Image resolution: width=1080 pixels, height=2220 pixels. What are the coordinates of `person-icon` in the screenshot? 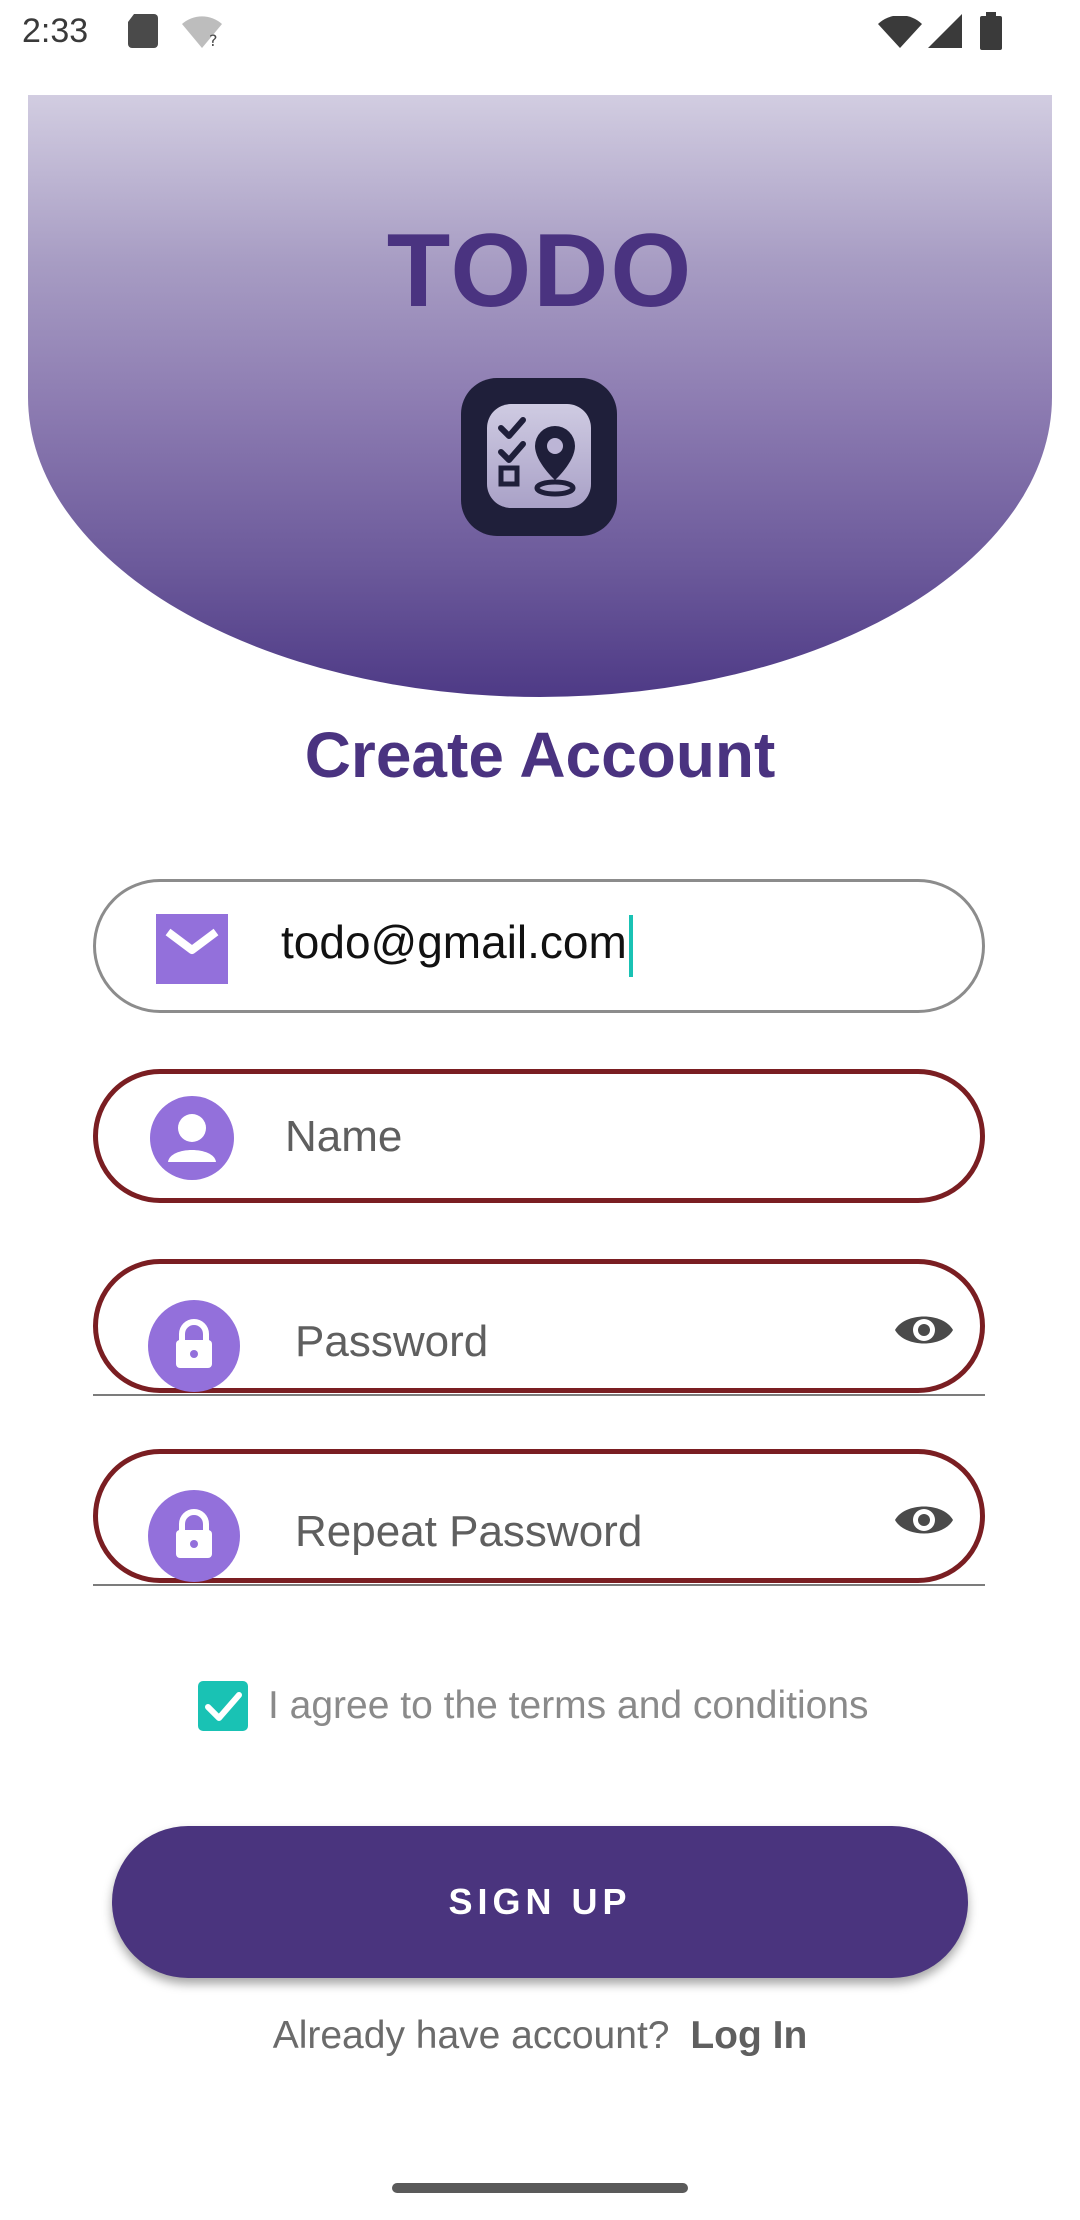 It's located at (192, 1138).